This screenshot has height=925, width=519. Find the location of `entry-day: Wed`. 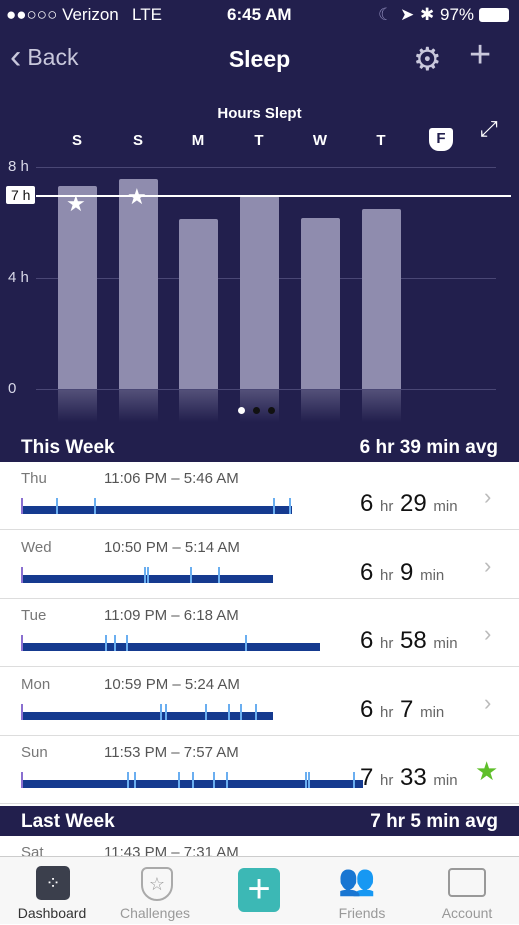

entry-day: Wed is located at coordinates (36, 547).